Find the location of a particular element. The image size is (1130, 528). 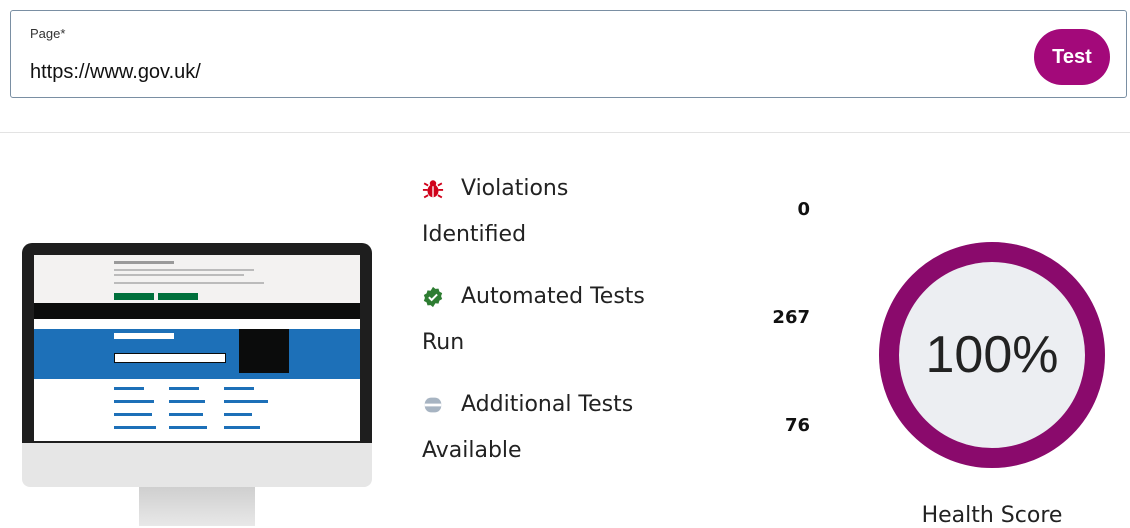

section-divider is located at coordinates (565, 132).